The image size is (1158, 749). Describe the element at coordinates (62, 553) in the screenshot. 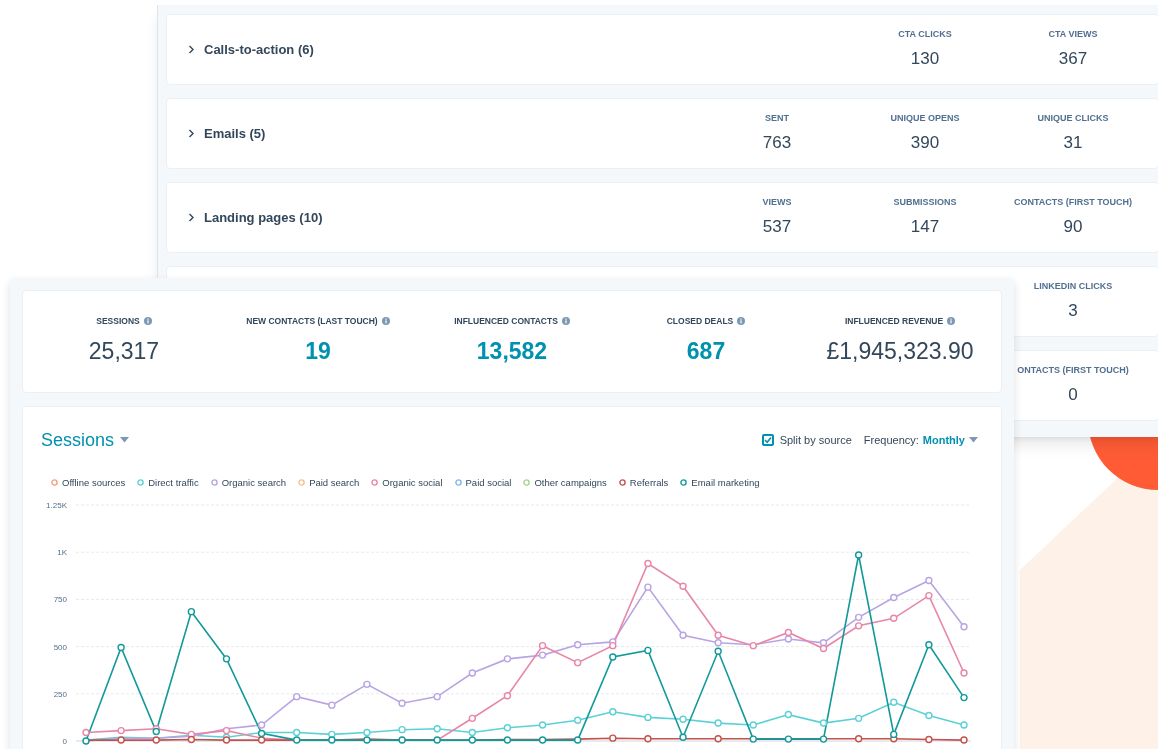

I see `y-tick-label: 1K` at that location.